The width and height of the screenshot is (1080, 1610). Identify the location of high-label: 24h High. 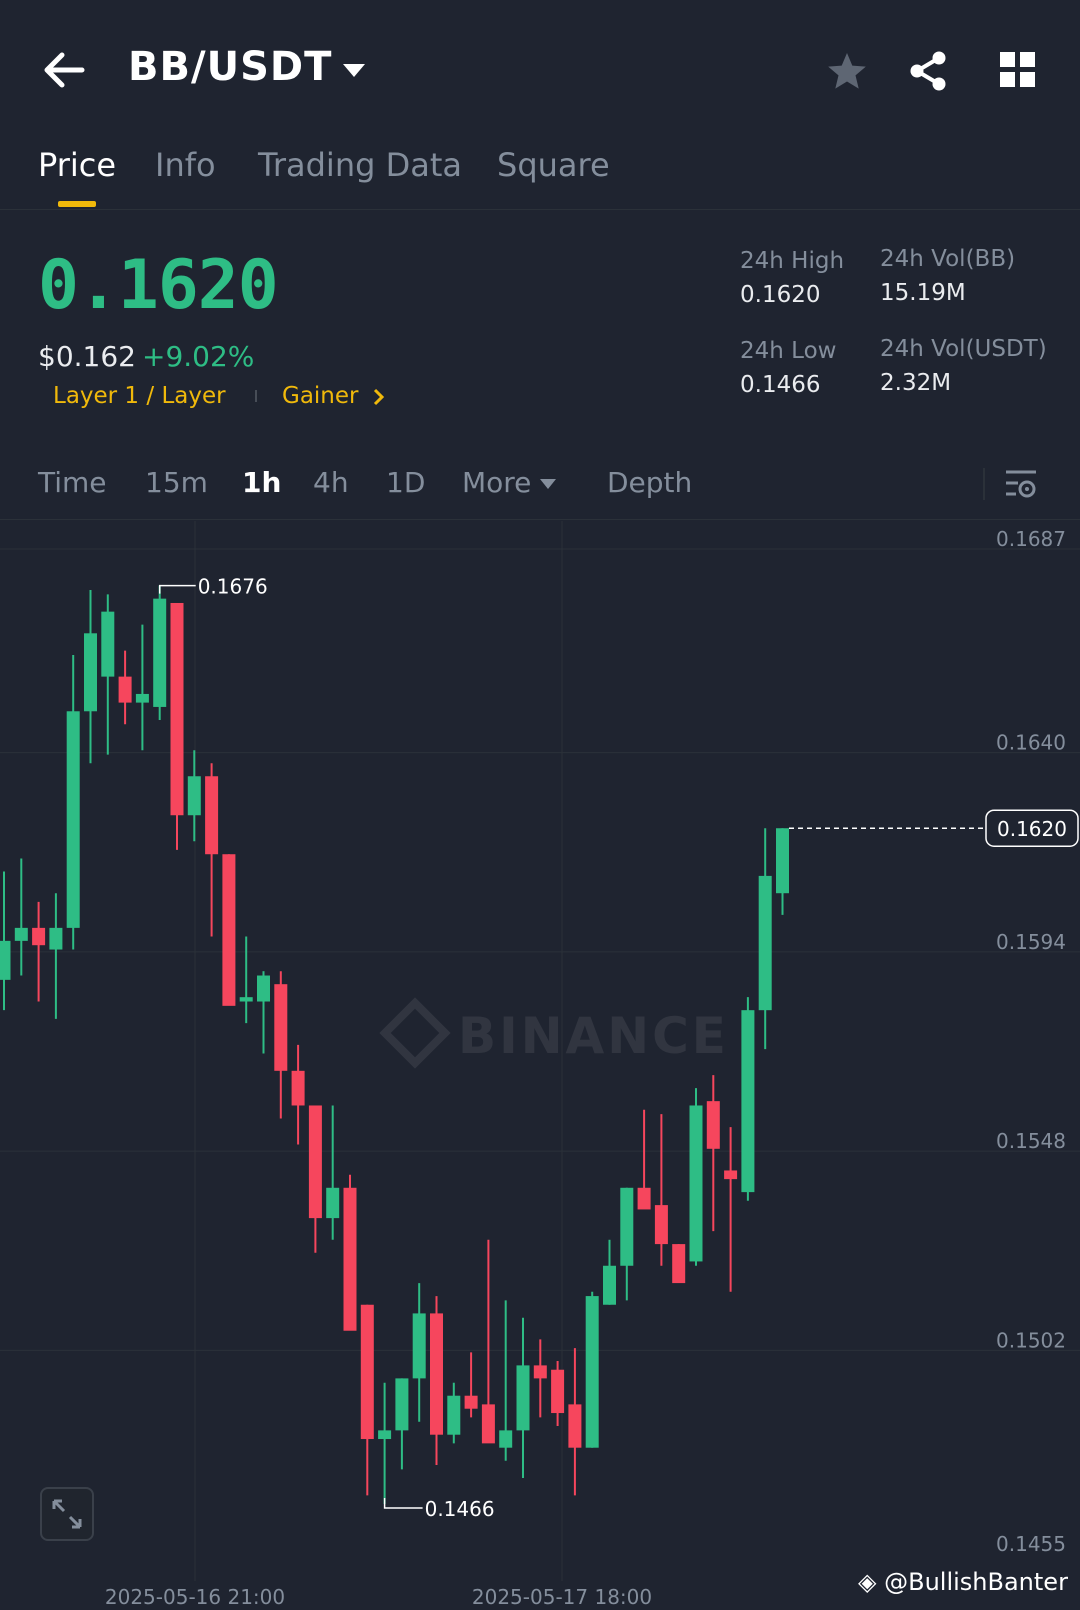
(792, 261).